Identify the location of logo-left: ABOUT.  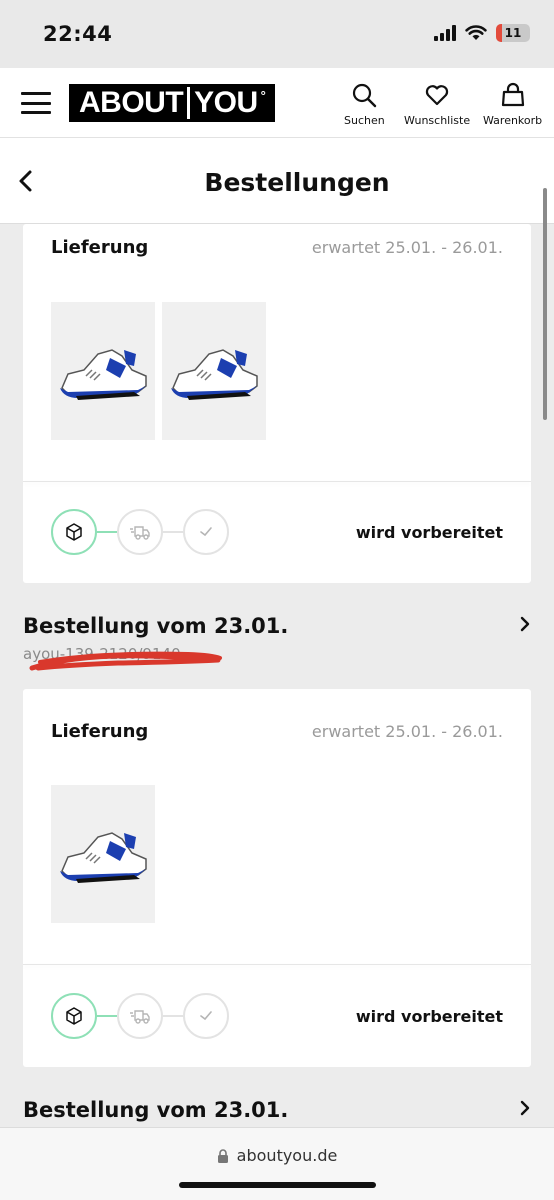
(131, 102).